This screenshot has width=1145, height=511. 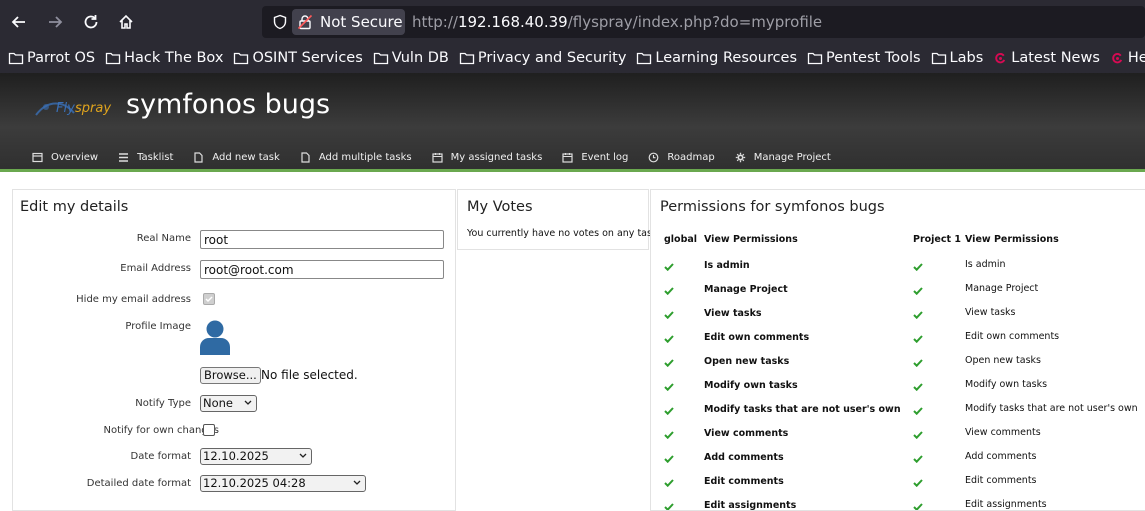 What do you see at coordinates (365, 157) in the screenshot?
I see `menu-item-label: Add multiple tasks` at bounding box center [365, 157].